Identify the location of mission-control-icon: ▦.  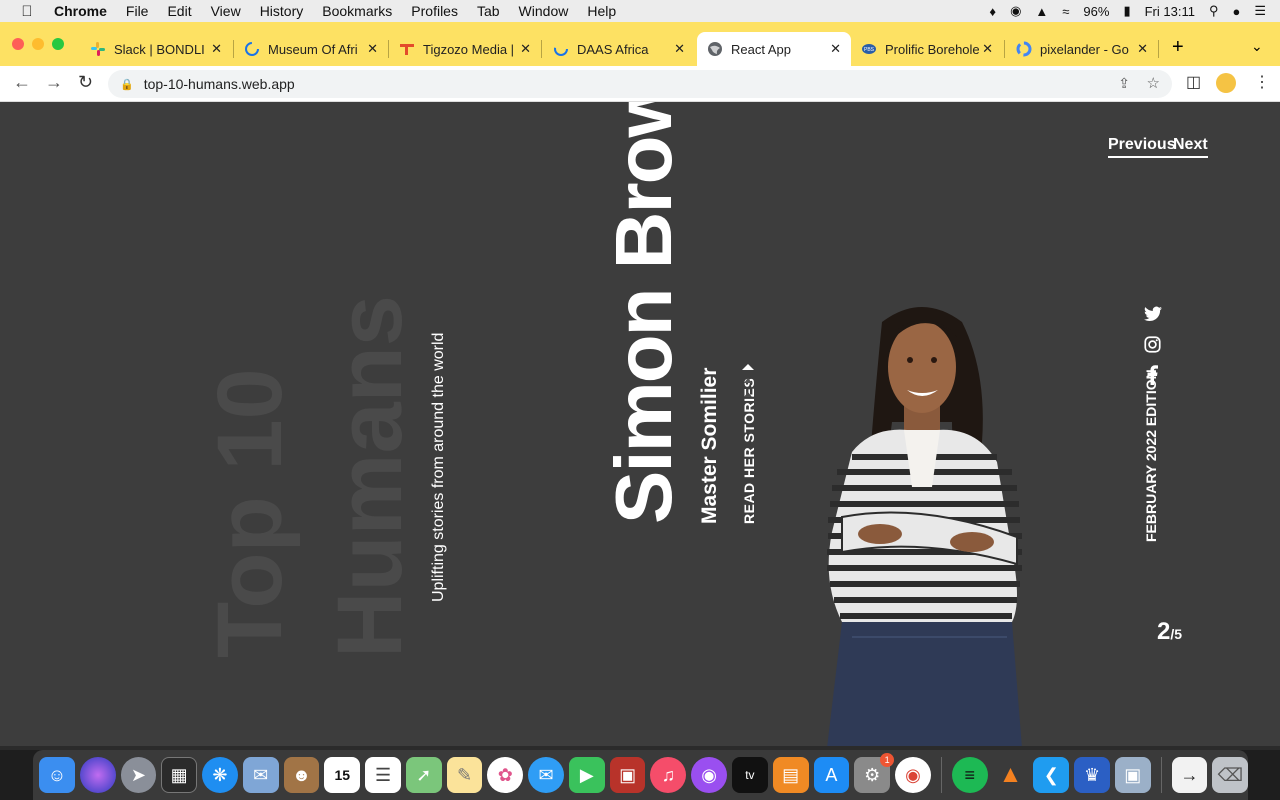
(179, 775).